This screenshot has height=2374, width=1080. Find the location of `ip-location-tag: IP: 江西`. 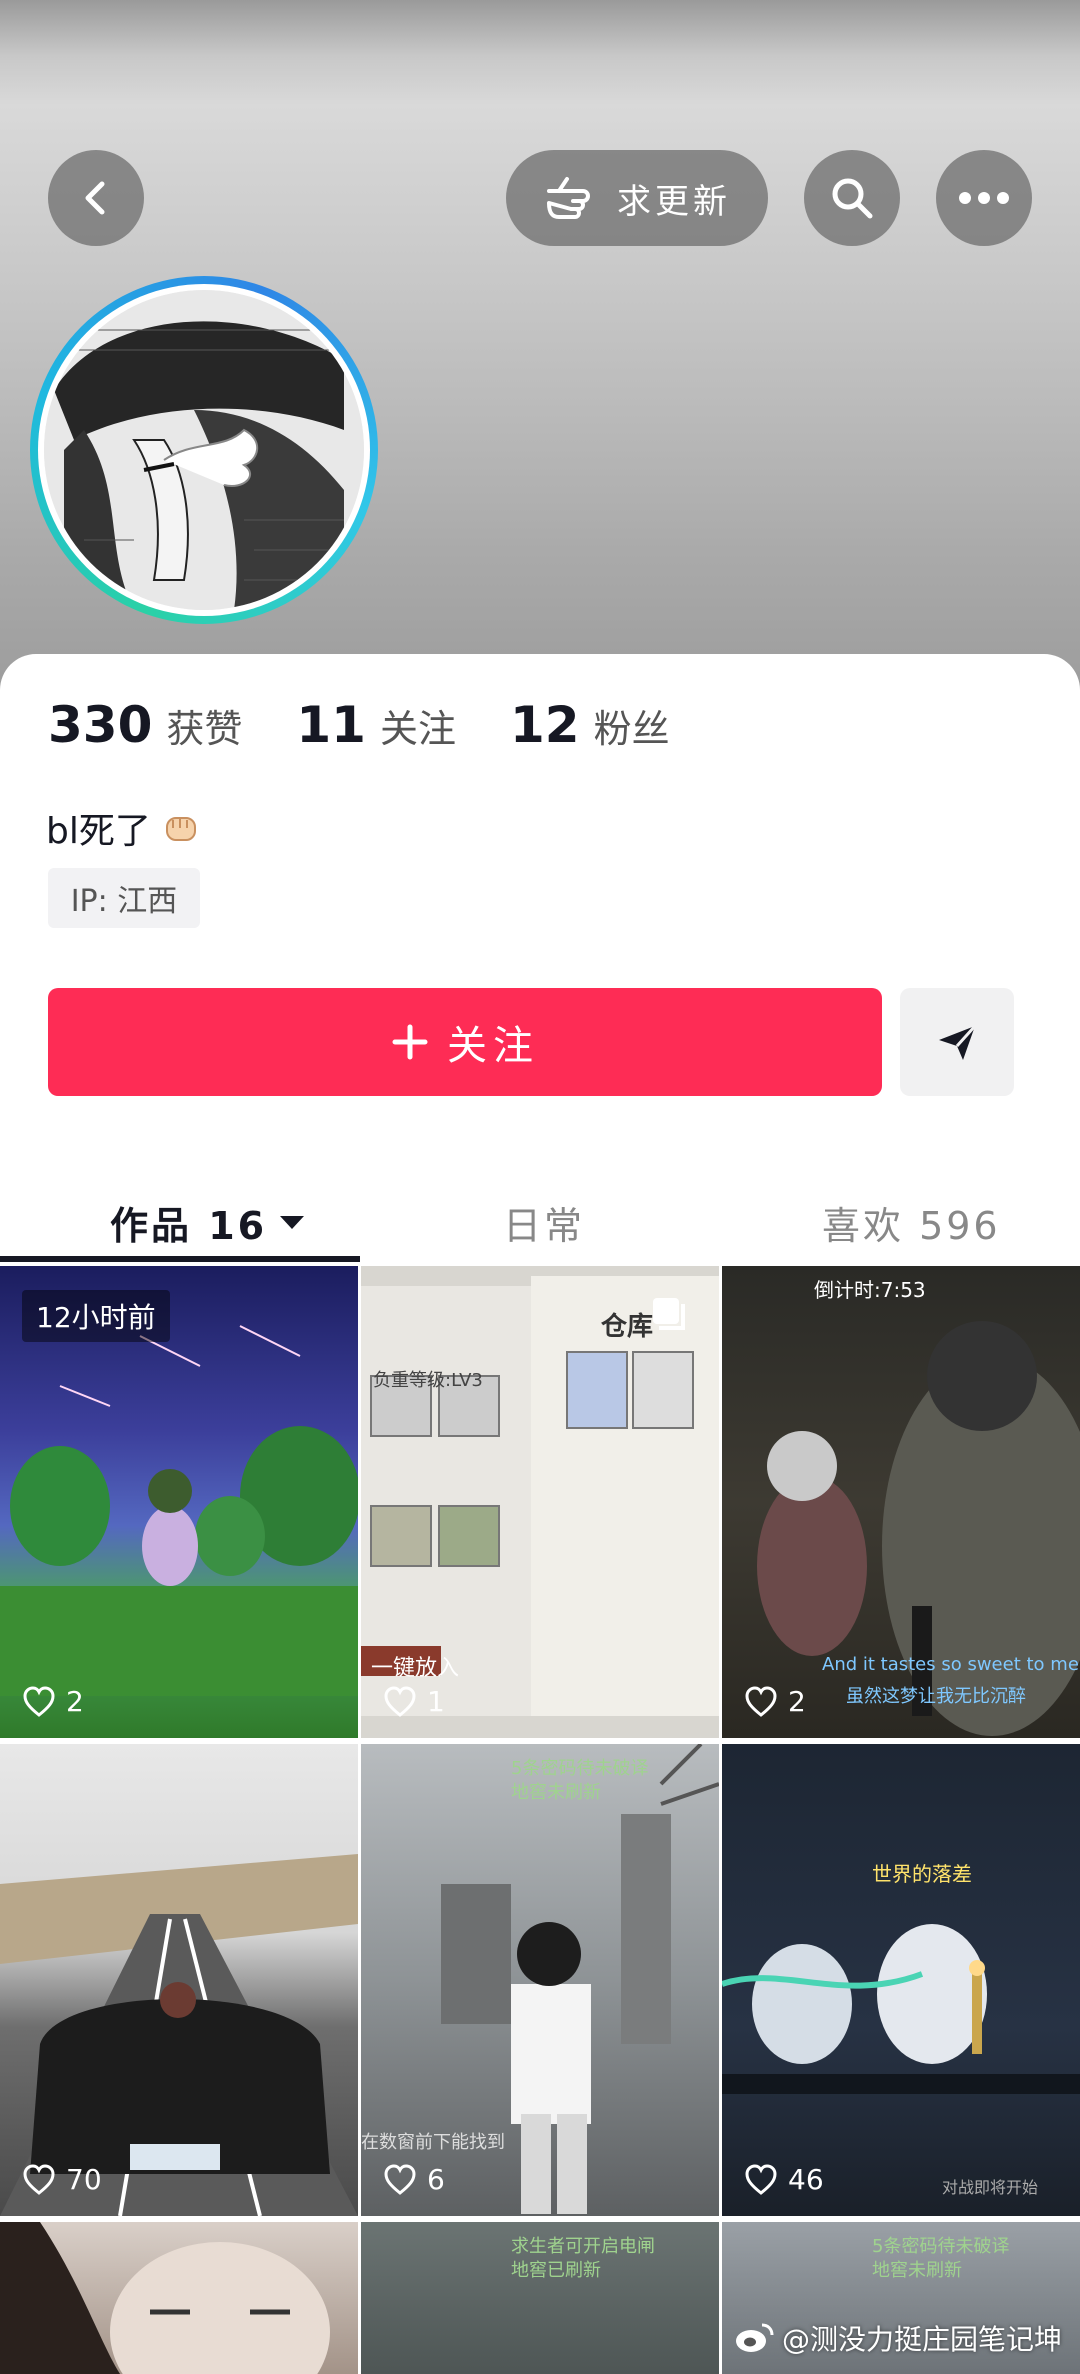

ip-location-tag: IP: 江西 is located at coordinates (124, 898).